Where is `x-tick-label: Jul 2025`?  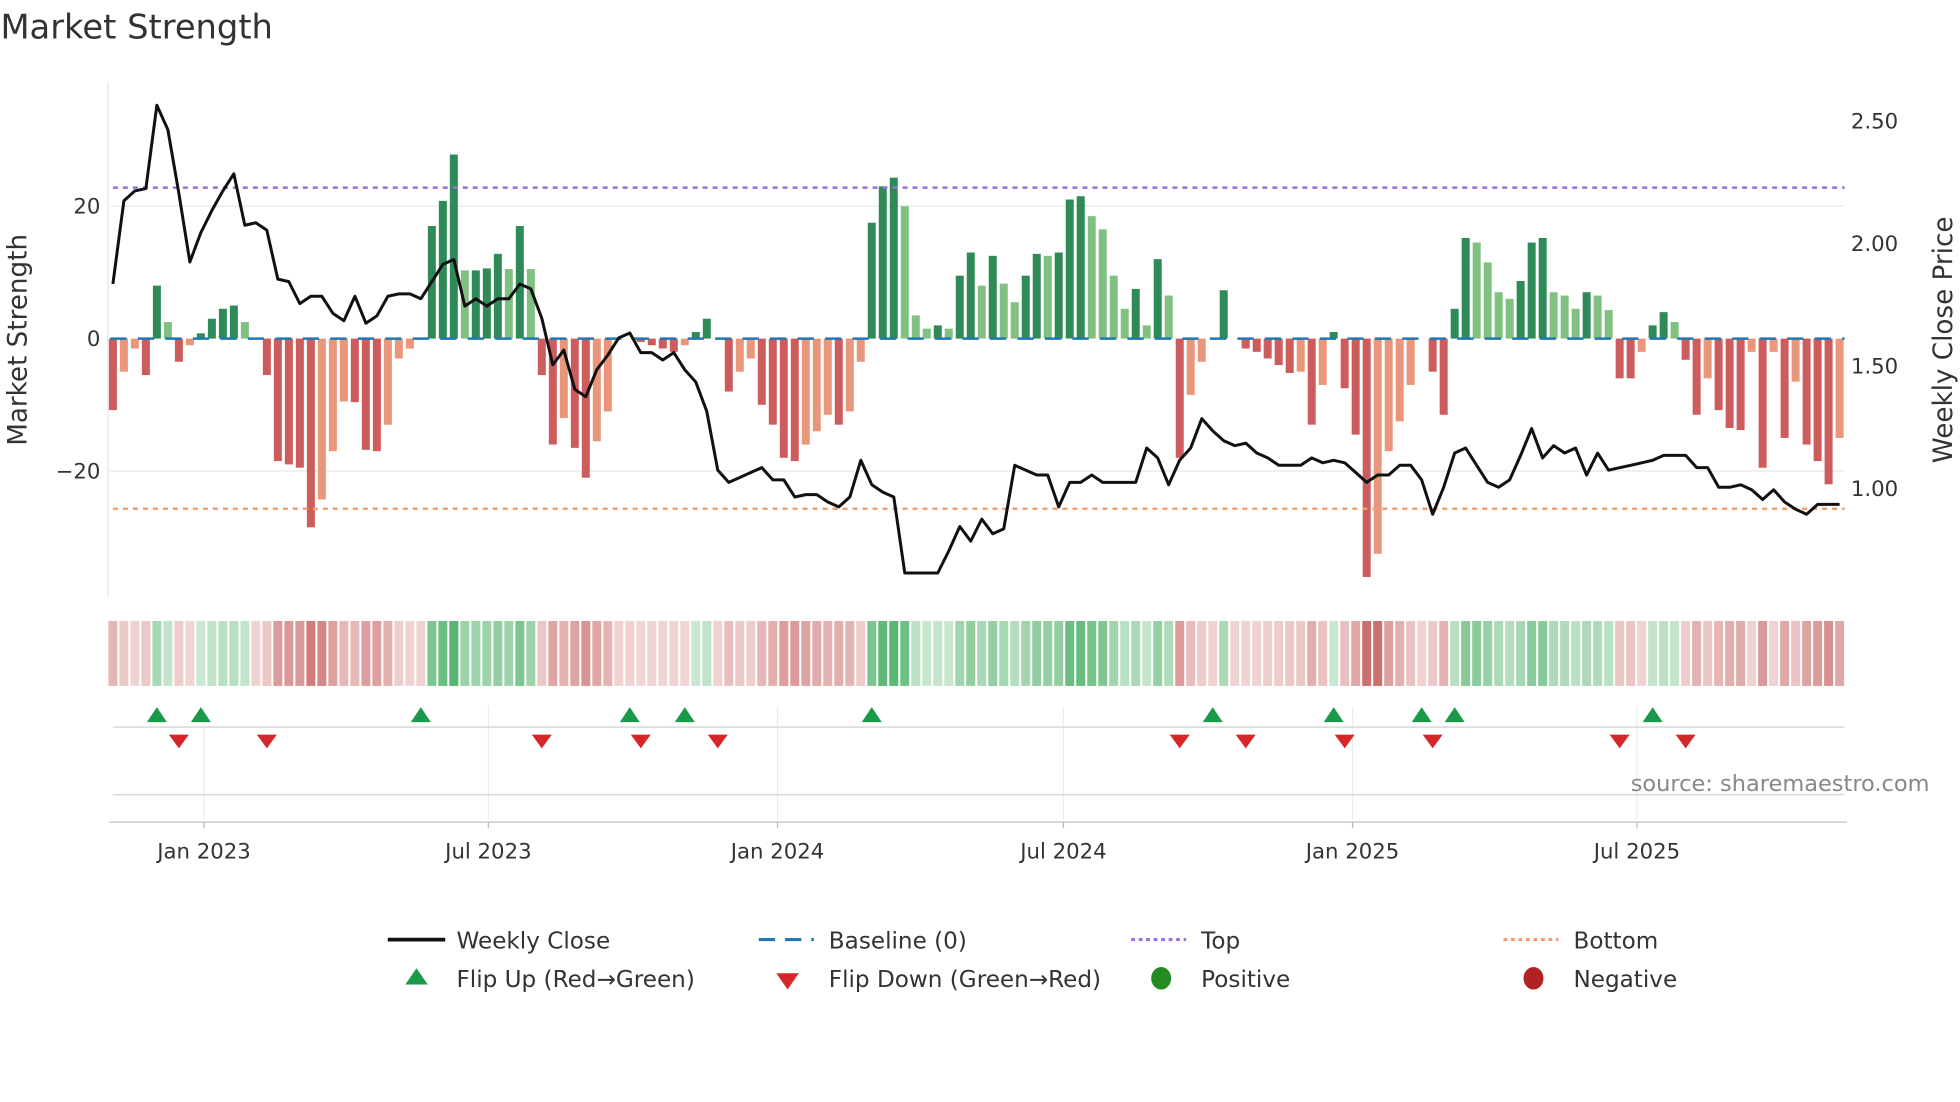 x-tick-label: Jul 2025 is located at coordinates (1636, 851).